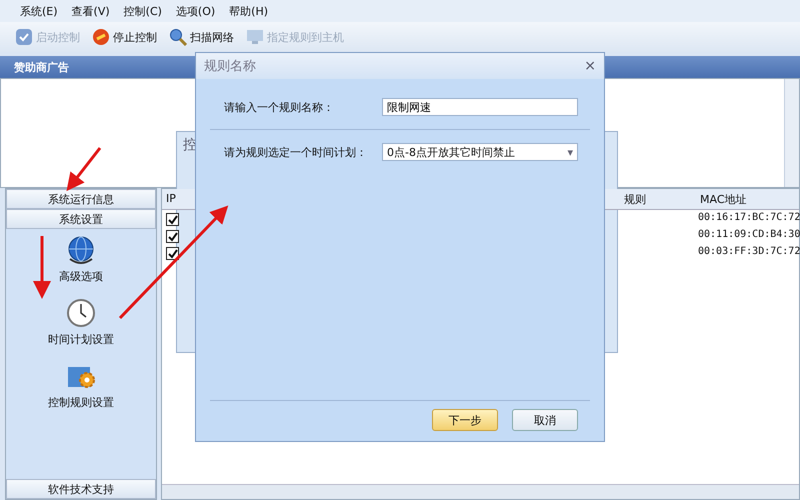 The height and width of the screenshot is (500, 800). What do you see at coordinates (81, 313) in the screenshot?
I see `clock-icon` at bounding box center [81, 313].